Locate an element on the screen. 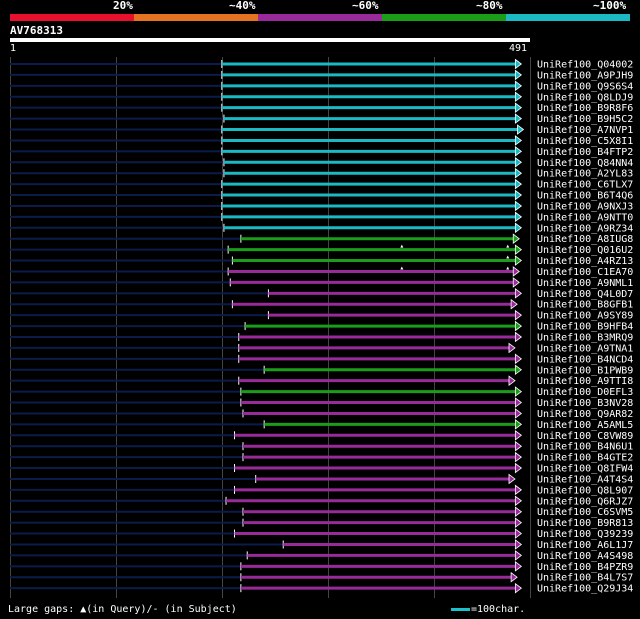 This screenshot has height=619, width=640. hit-id-link: UniRef100_C6TLX7 is located at coordinates (585, 185).